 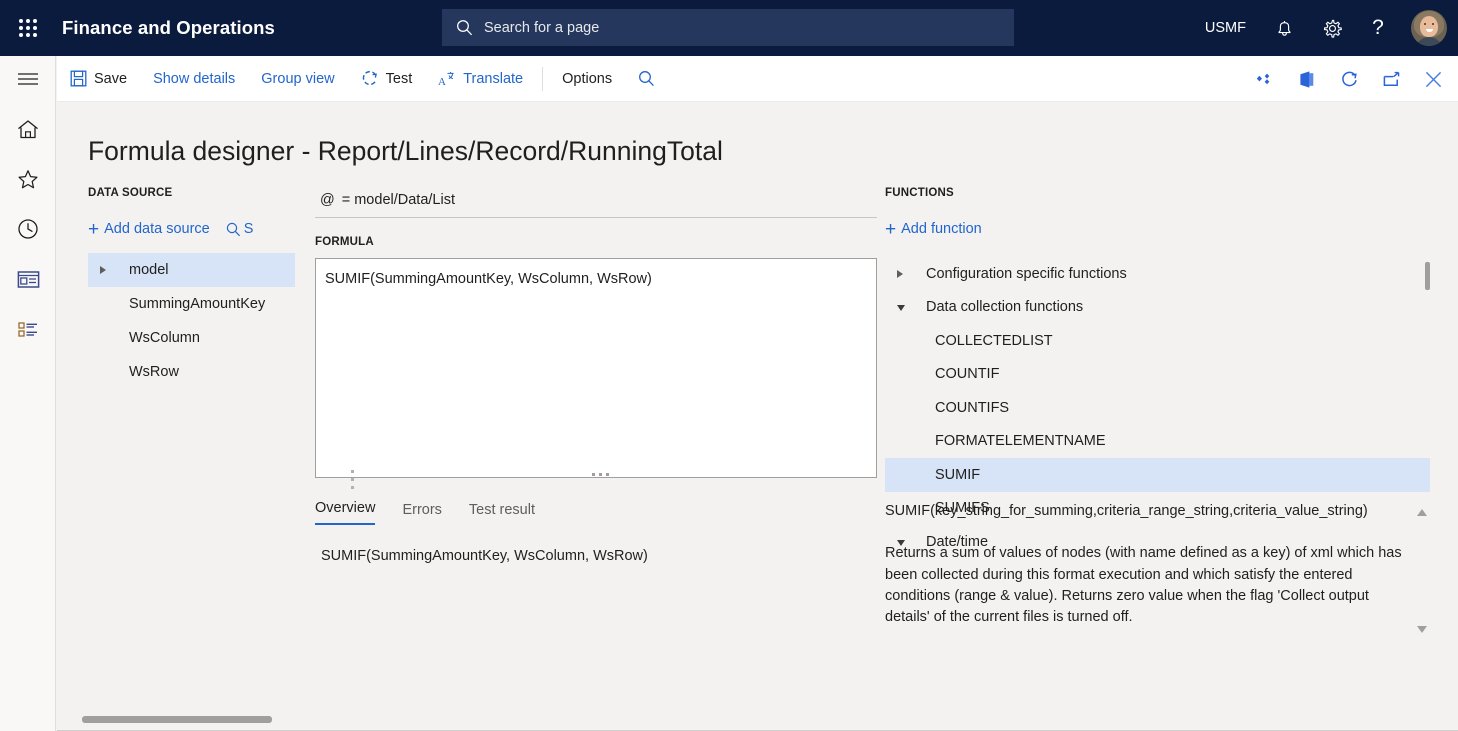 I want to click on save-button: Save, so click(x=98, y=79).